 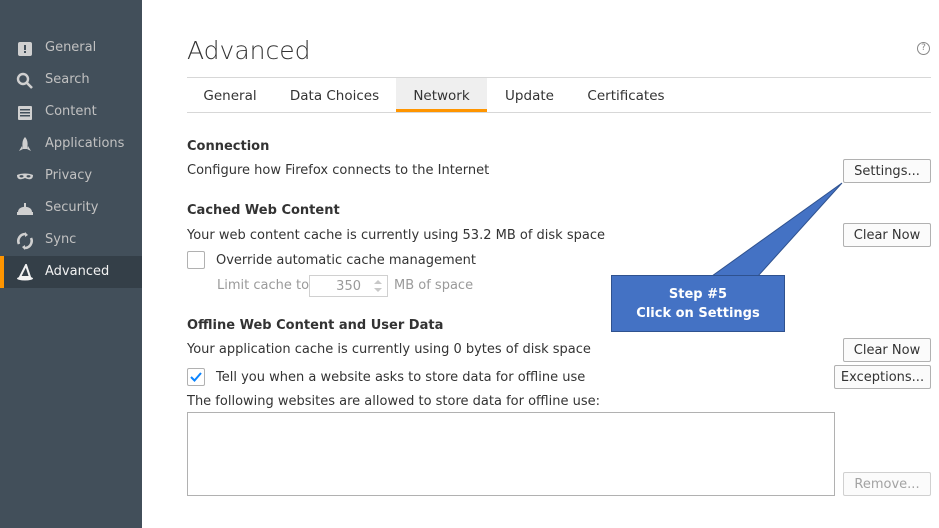 I want to click on sidebar-item-sync: Sync, so click(x=71, y=240).